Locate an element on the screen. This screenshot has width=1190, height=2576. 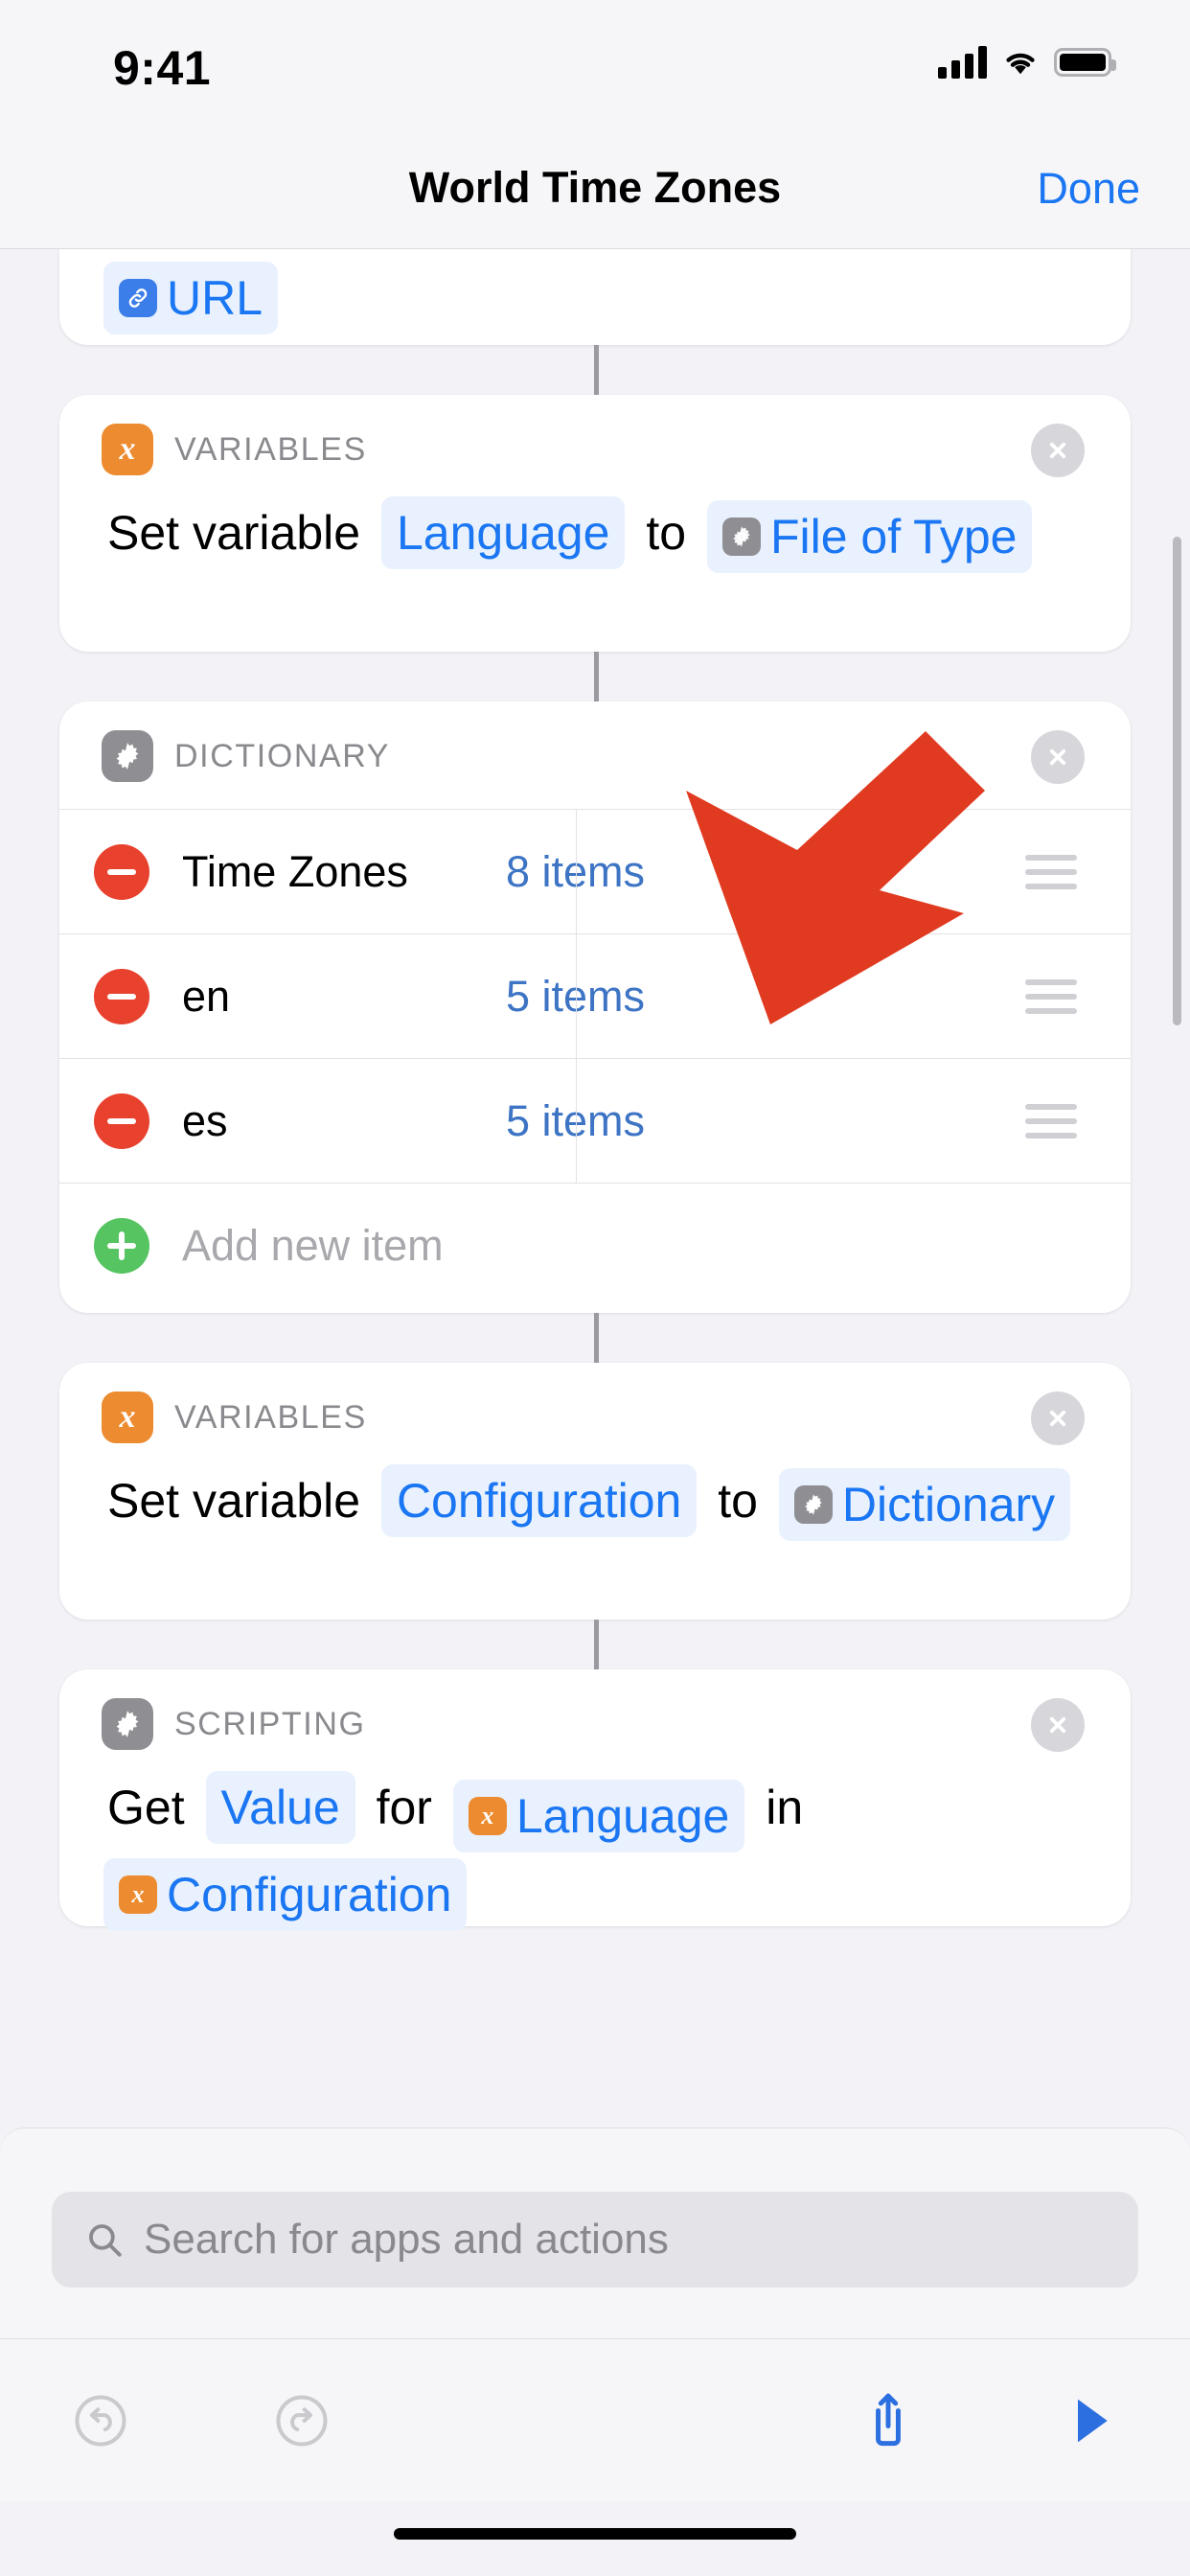
add-new-item-label: Add new item is located at coordinates (313, 1245).